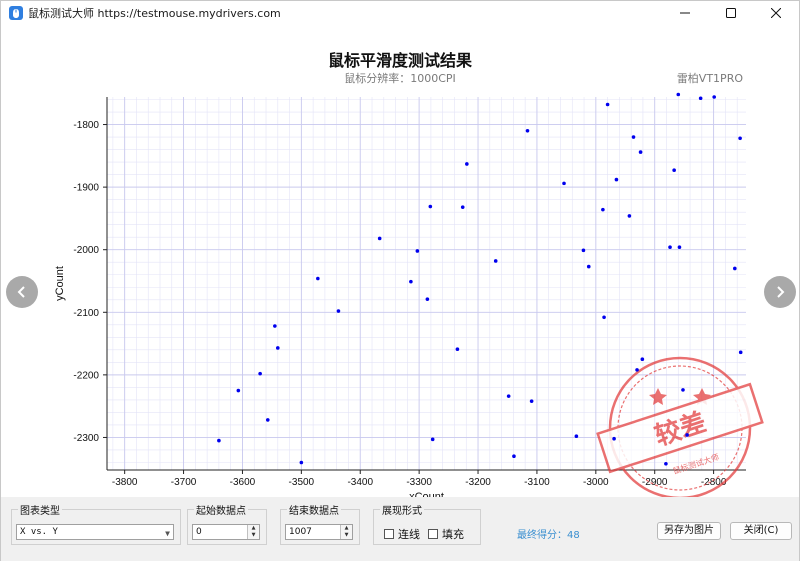  What do you see at coordinates (86, 375) in the screenshot?
I see `y-tick-label: -2200` at bounding box center [86, 375].